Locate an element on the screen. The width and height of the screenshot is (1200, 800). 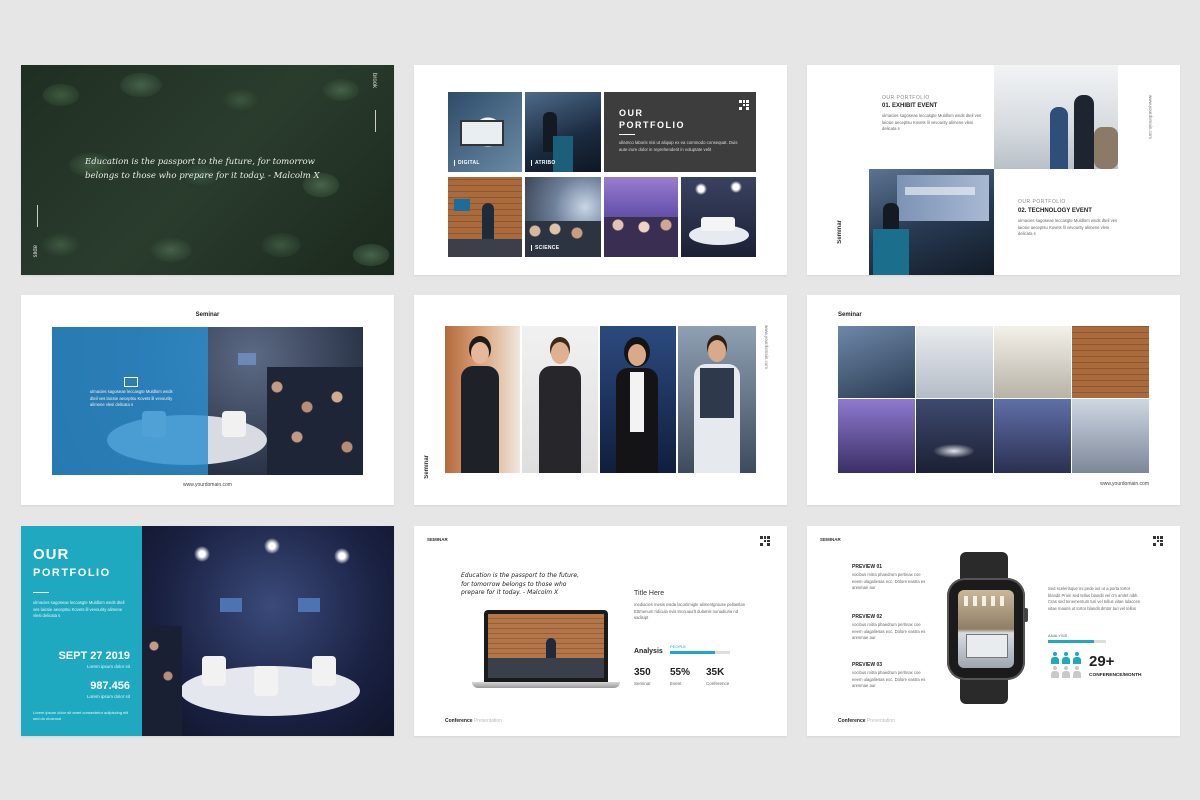
slide-label: SEMINAR is located at coordinates (437, 539).